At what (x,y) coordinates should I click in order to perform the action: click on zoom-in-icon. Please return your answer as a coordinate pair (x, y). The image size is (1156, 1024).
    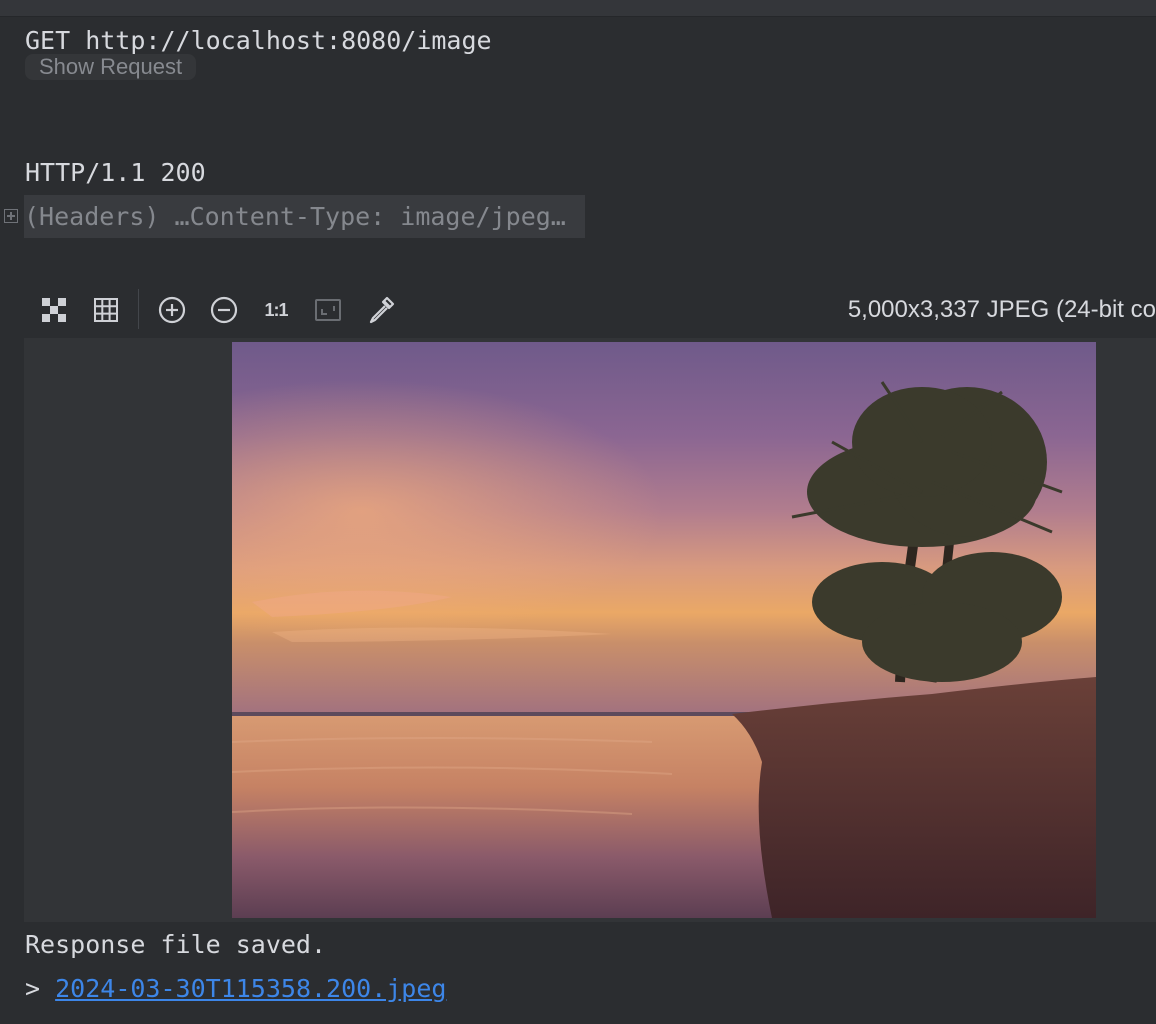
    Looking at the image, I should click on (172, 310).